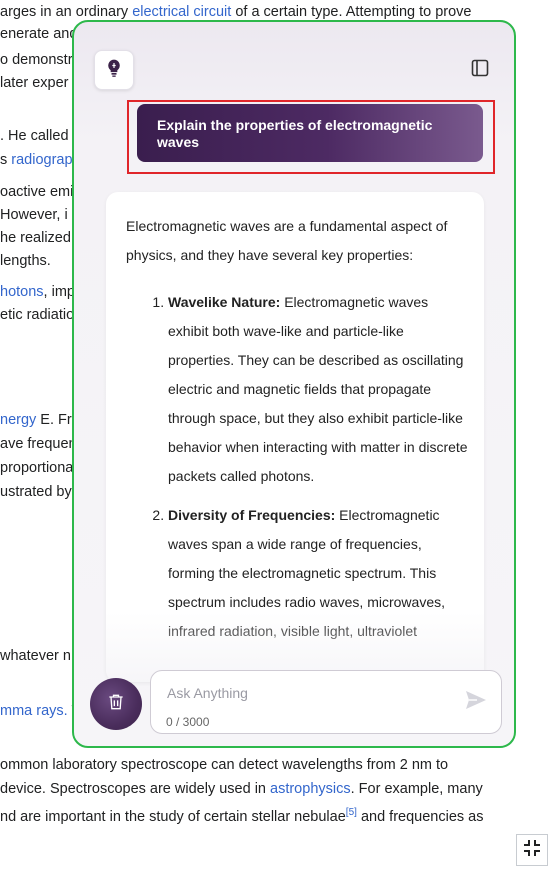 The height and width of the screenshot is (875, 550). I want to click on article-text: and frequencies as, so click(420, 816).